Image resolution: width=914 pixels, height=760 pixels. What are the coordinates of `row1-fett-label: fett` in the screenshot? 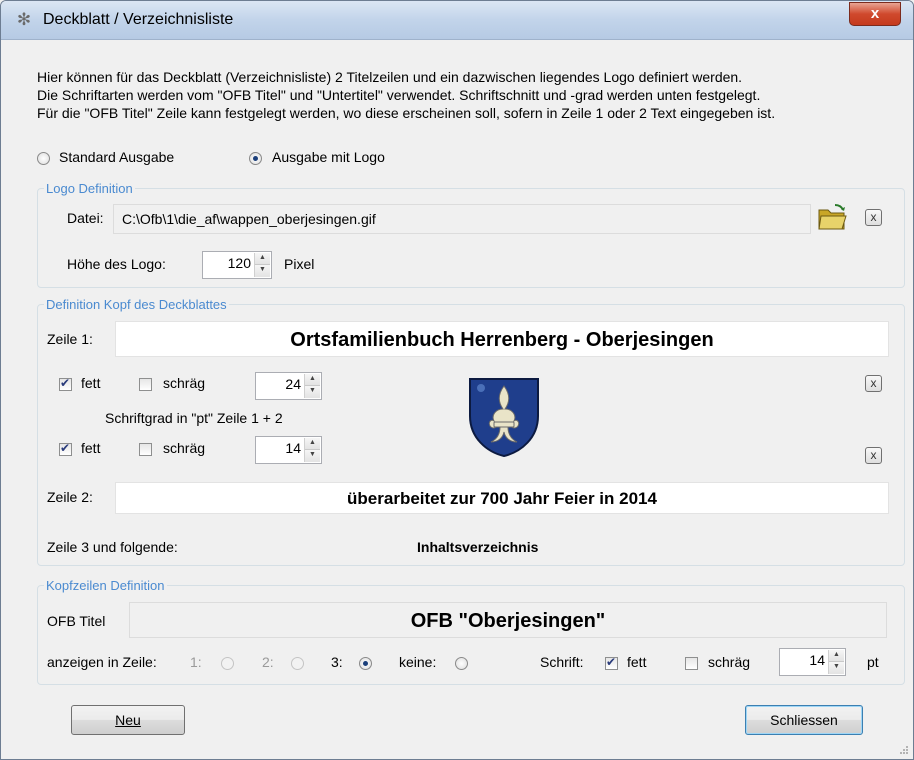 It's located at (91, 383).